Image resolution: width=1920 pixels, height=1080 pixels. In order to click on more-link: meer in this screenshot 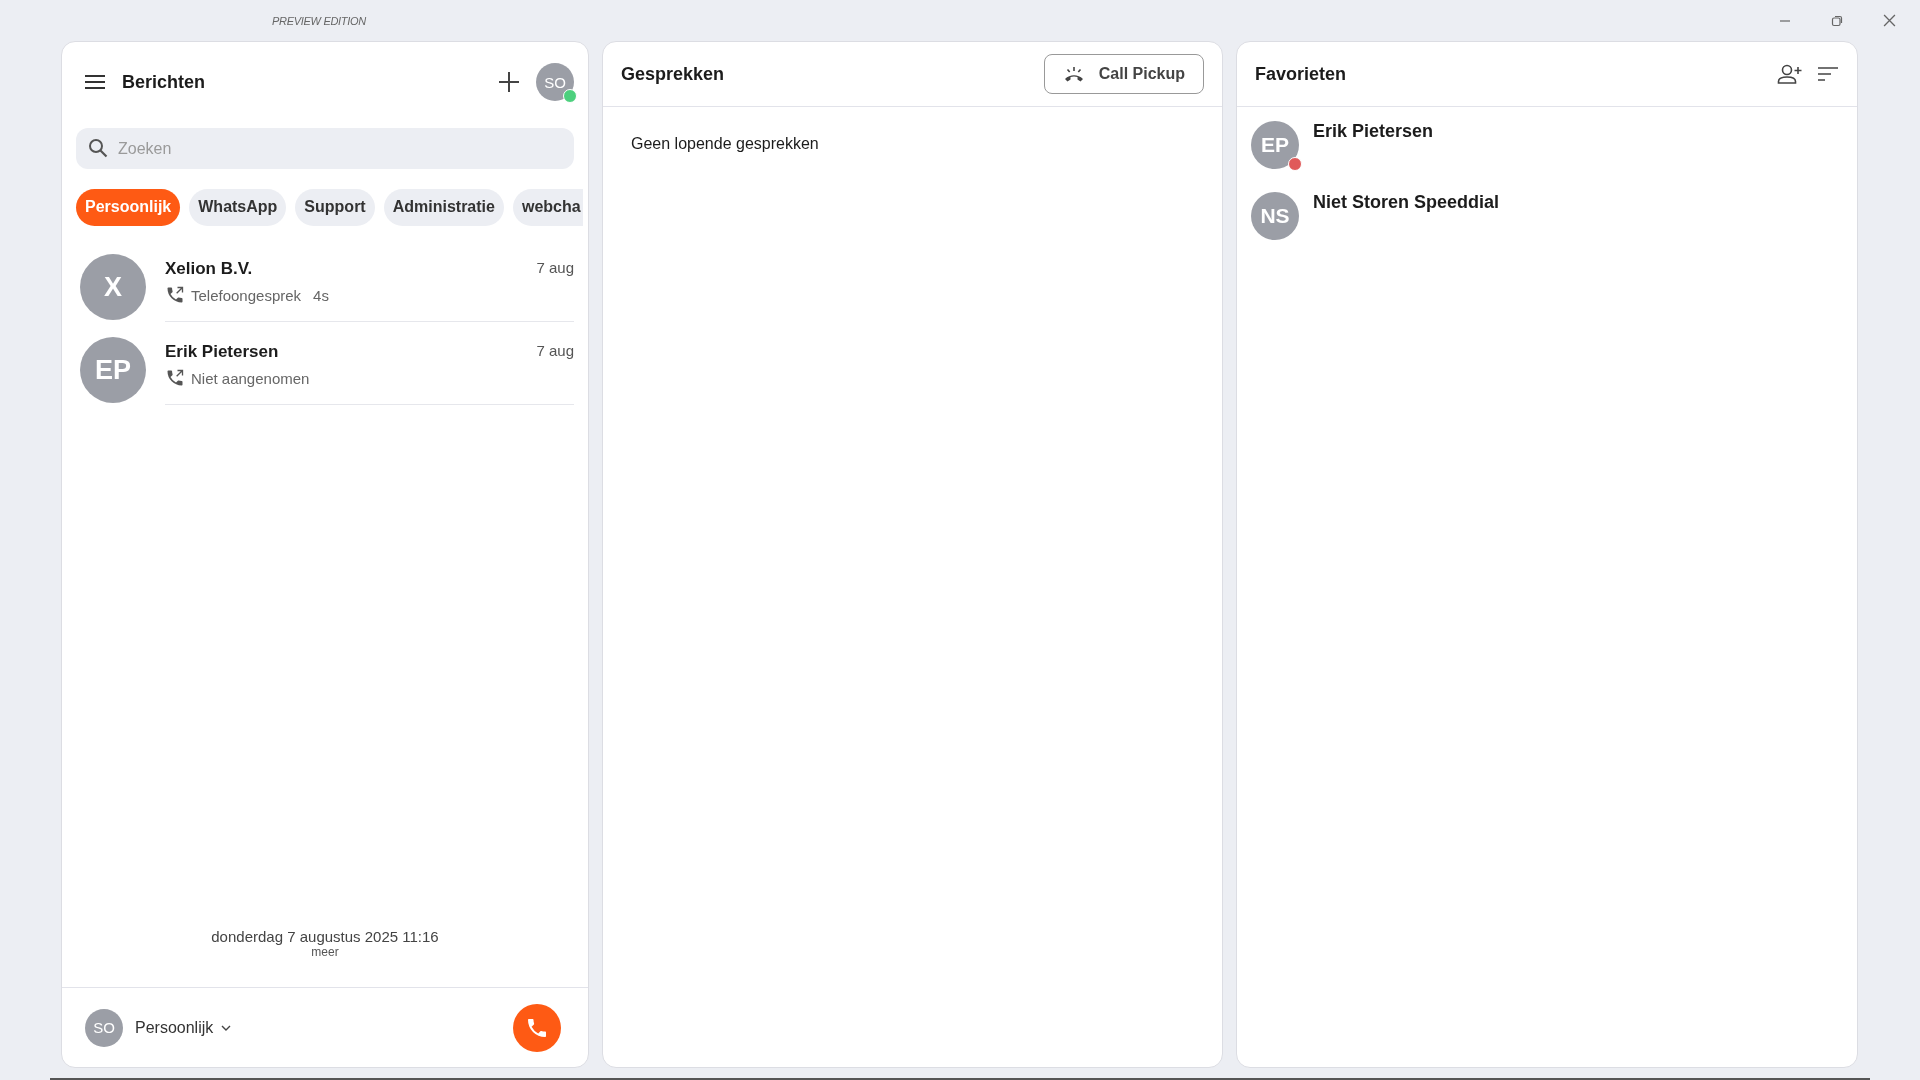, I will do `click(325, 952)`.